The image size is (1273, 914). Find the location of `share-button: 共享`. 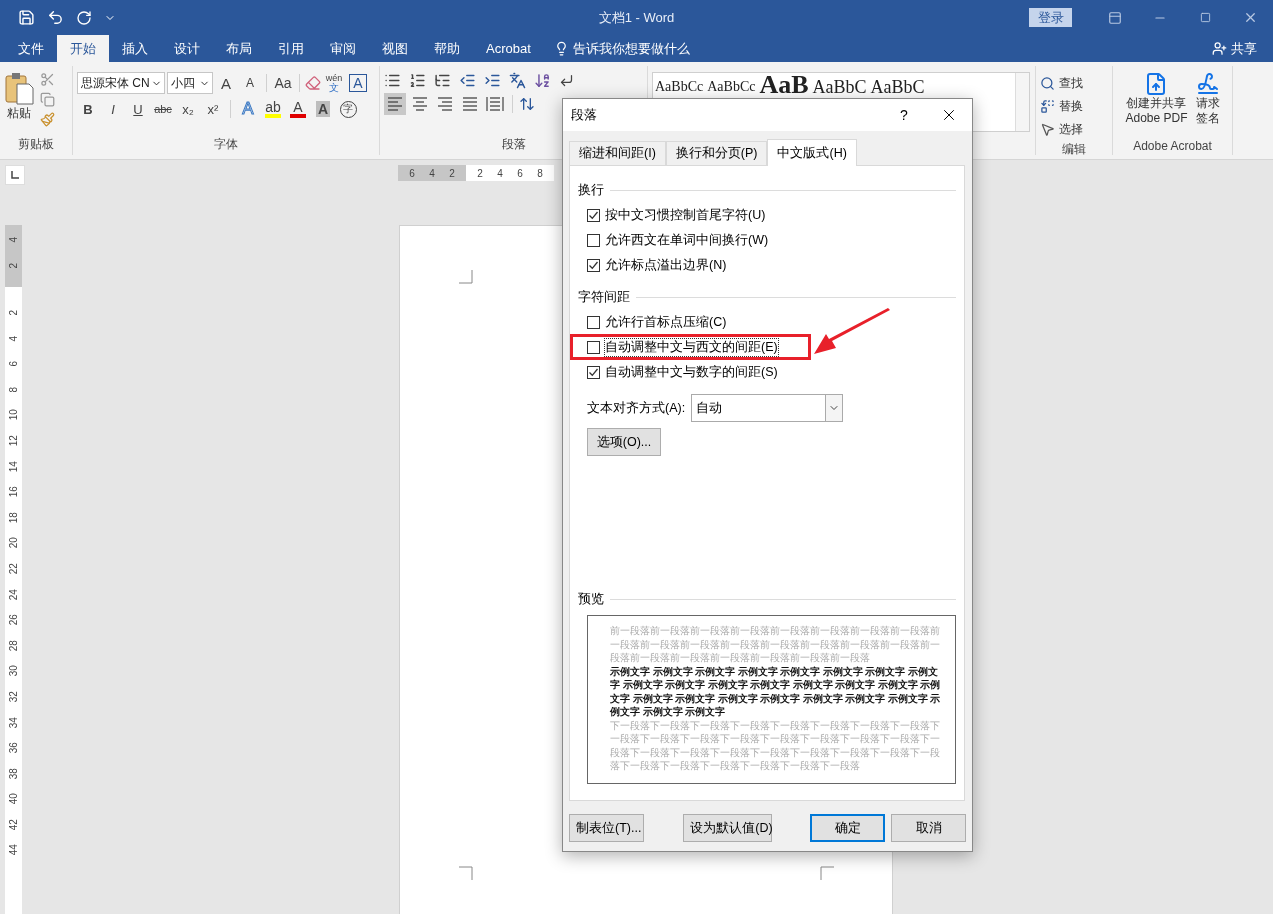

share-button: 共享 is located at coordinates (1244, 48).